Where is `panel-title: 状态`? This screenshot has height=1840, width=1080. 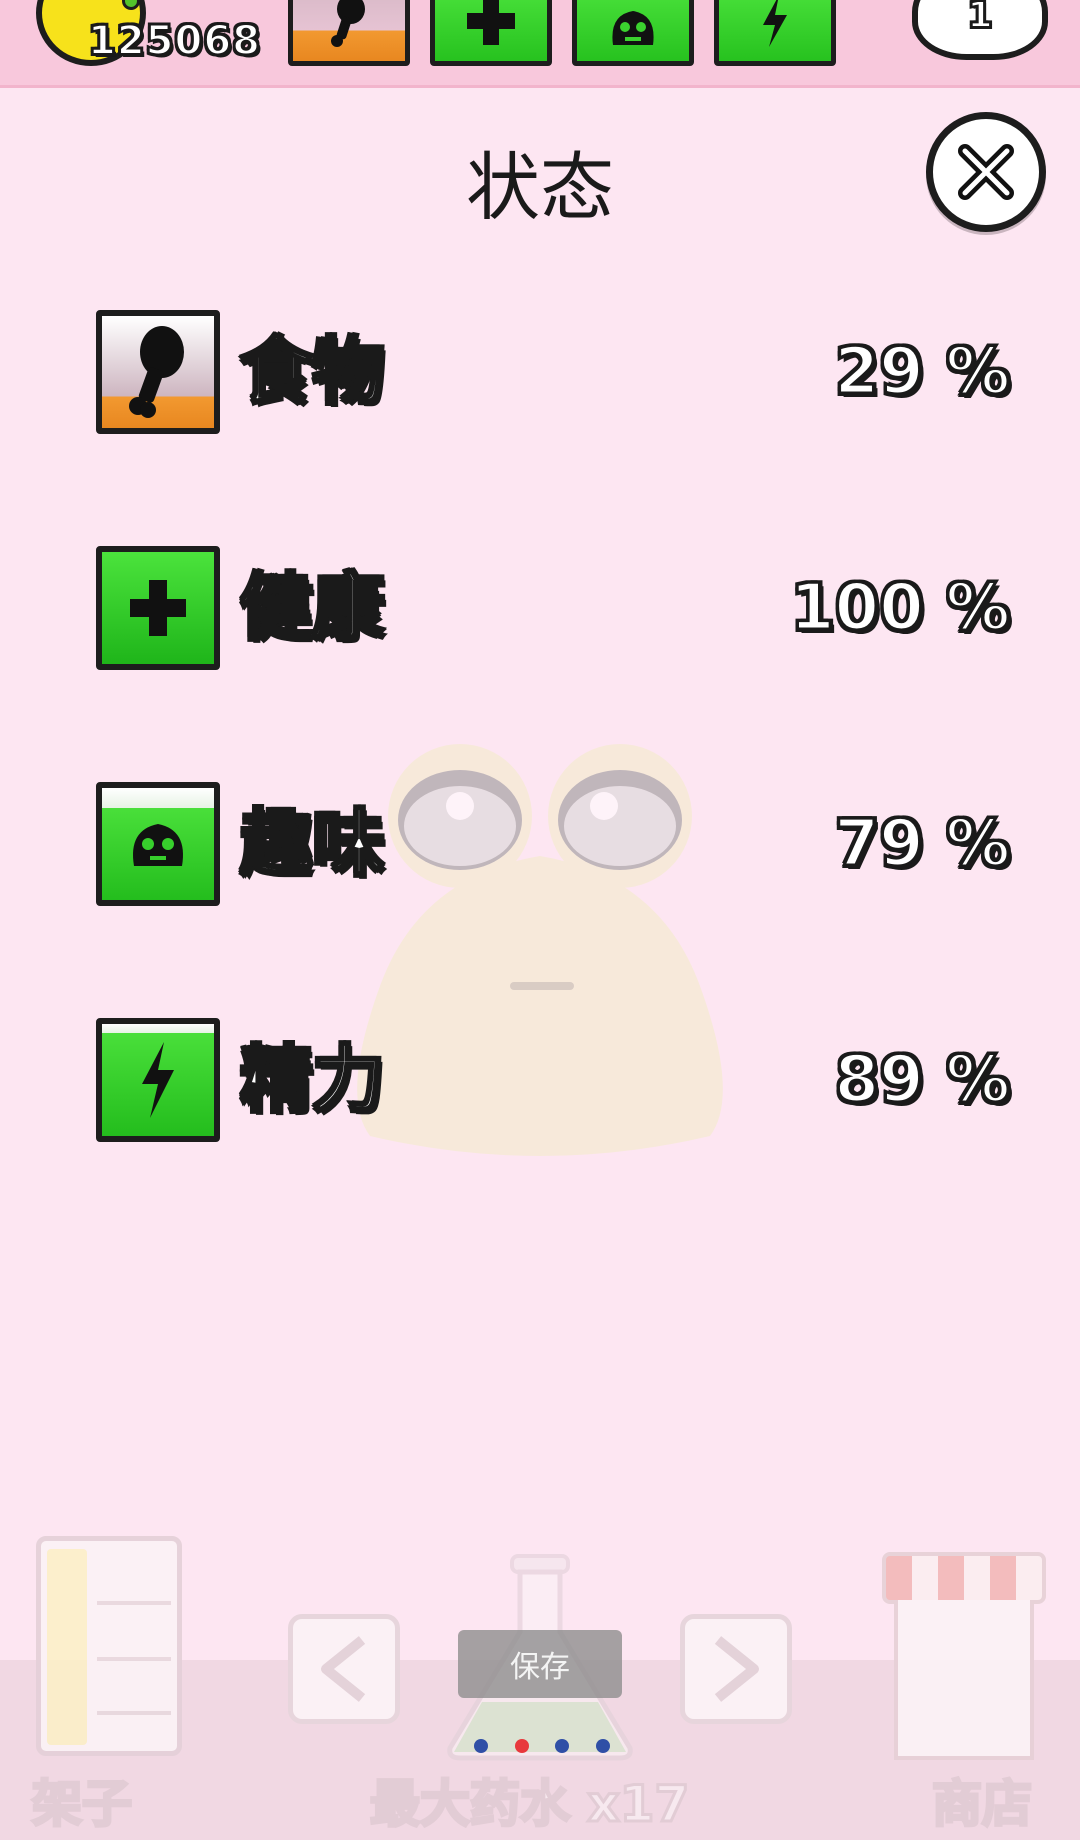
panel-title: 状态 is located at coordinates (540, 188).